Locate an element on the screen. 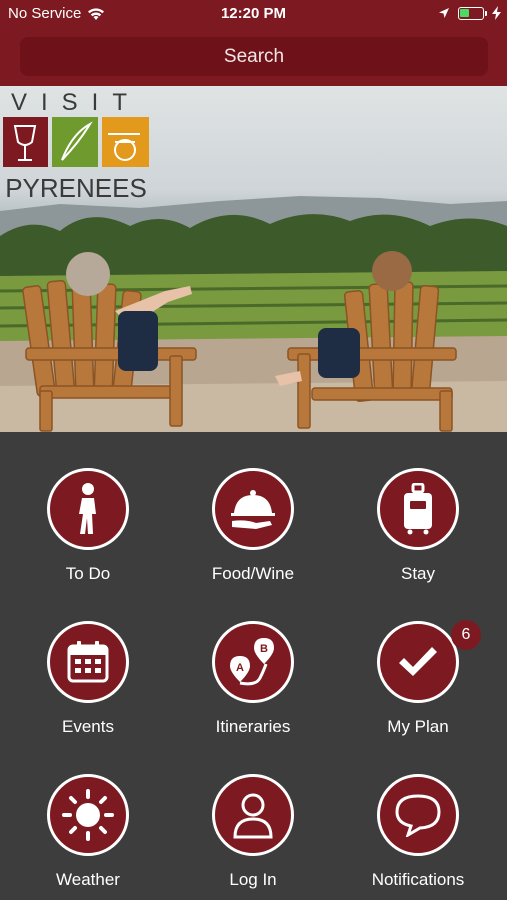 The image size is (507, 900). menu-item-weather: Weather is located at coordinates (88, 813).